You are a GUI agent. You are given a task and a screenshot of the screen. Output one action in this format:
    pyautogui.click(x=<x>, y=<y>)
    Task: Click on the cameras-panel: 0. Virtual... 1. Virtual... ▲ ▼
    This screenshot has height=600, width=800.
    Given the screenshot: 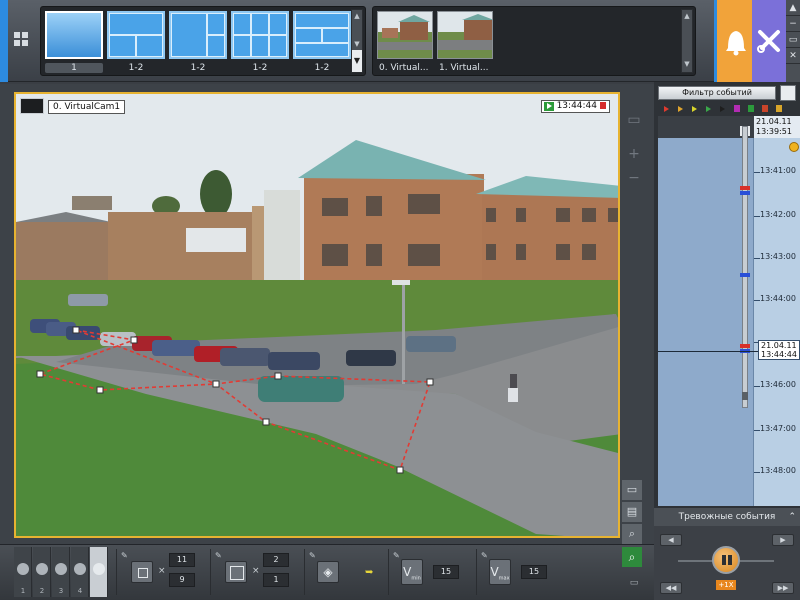 What is the action you would take?
    pyautogui.click(x=534, y=41)
    